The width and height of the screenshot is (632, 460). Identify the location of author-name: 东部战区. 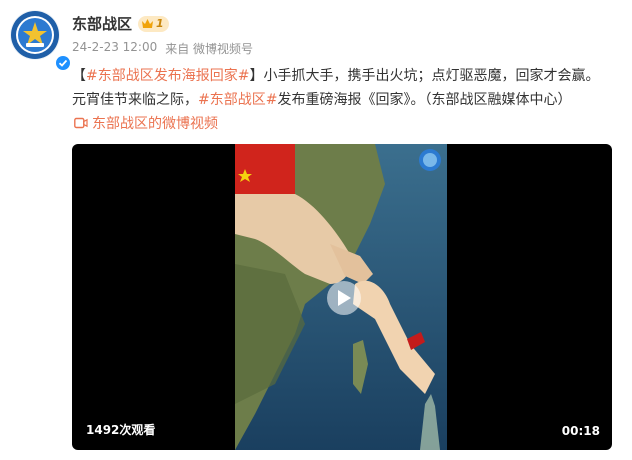
(102, 23).